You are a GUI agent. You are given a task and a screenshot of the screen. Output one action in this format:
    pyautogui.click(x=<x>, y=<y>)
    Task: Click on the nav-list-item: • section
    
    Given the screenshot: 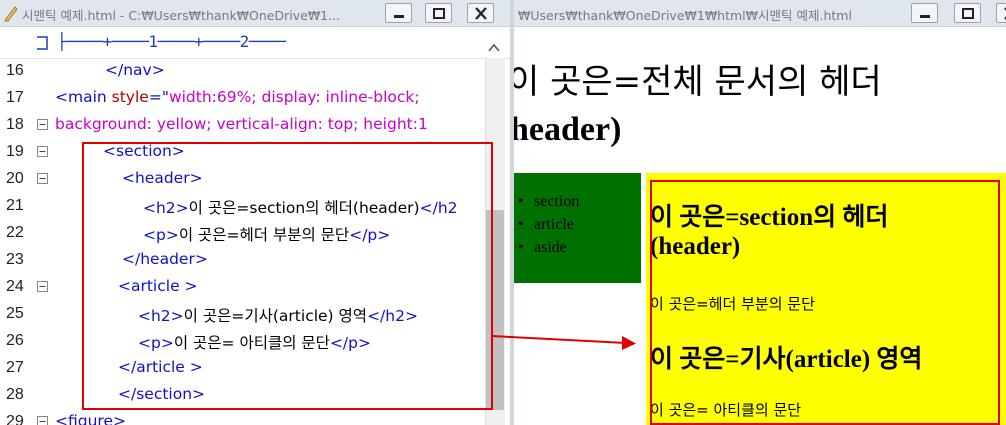 What is the action you would take?
    pyautogui.click(x=548, y=204)
    